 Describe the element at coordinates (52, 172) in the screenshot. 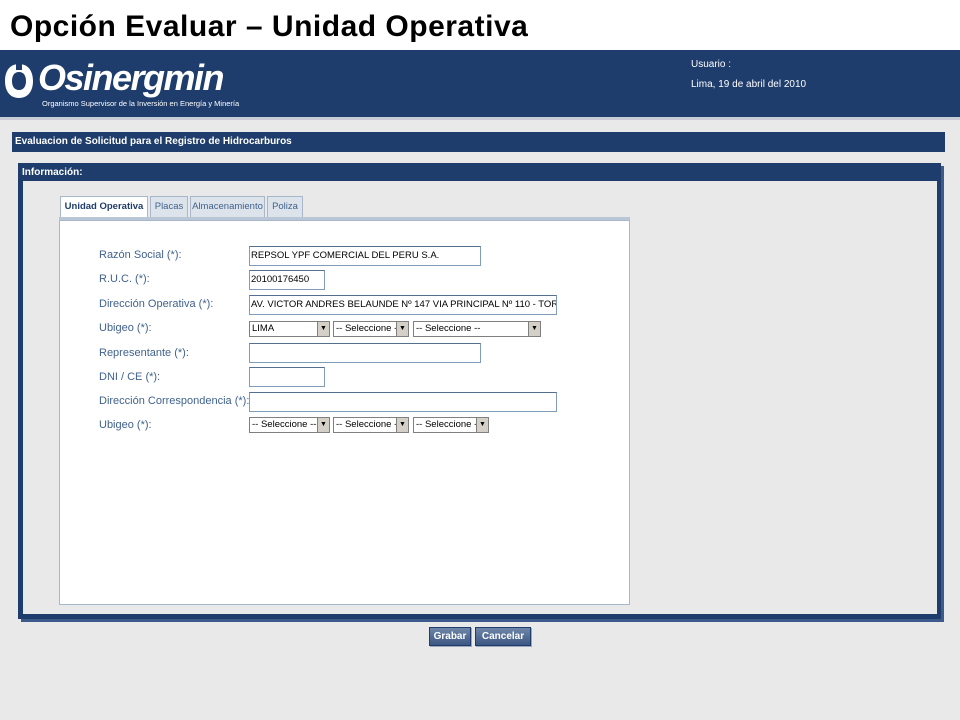

I see `panel-title: Información:` at that location.